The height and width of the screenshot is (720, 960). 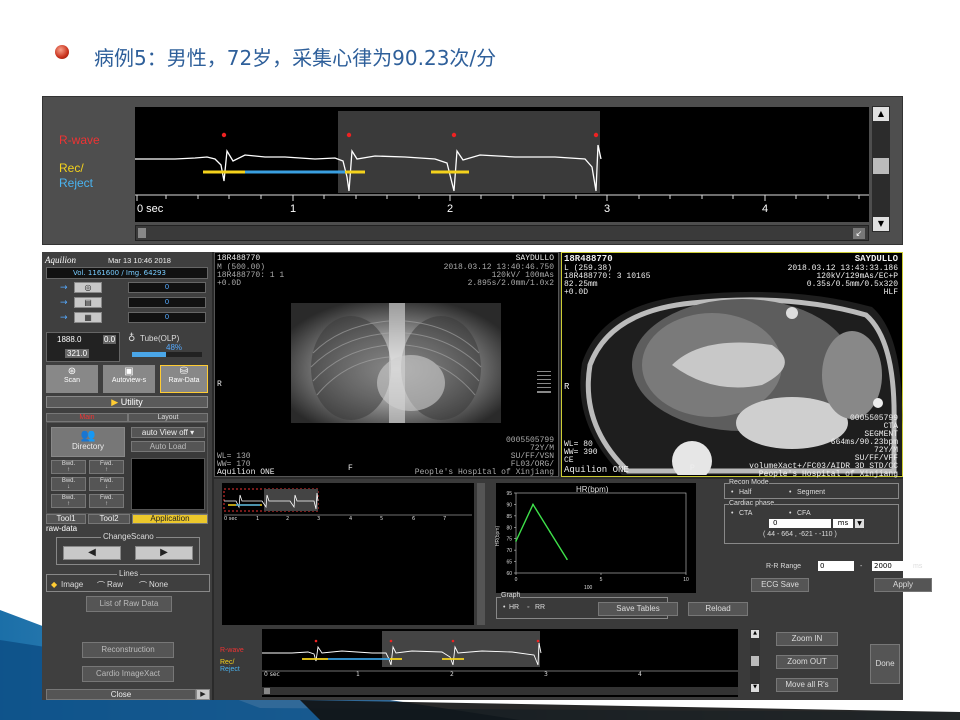 I want to click on ecg-top-hscroll, so click(x=502, y=233).